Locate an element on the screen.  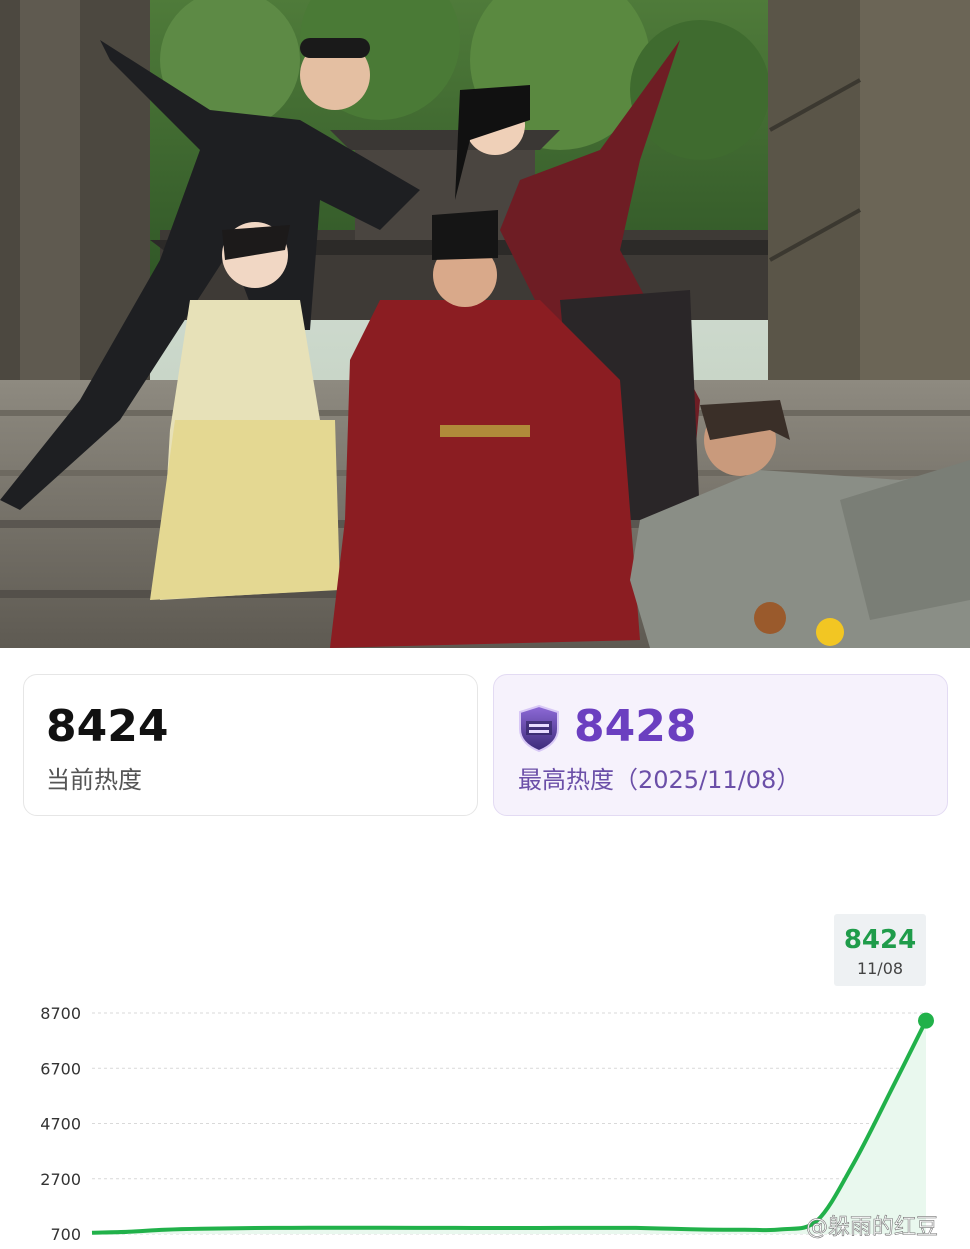
current-heat-card: 8424 当前热度 is located at coordinates (250, 745).